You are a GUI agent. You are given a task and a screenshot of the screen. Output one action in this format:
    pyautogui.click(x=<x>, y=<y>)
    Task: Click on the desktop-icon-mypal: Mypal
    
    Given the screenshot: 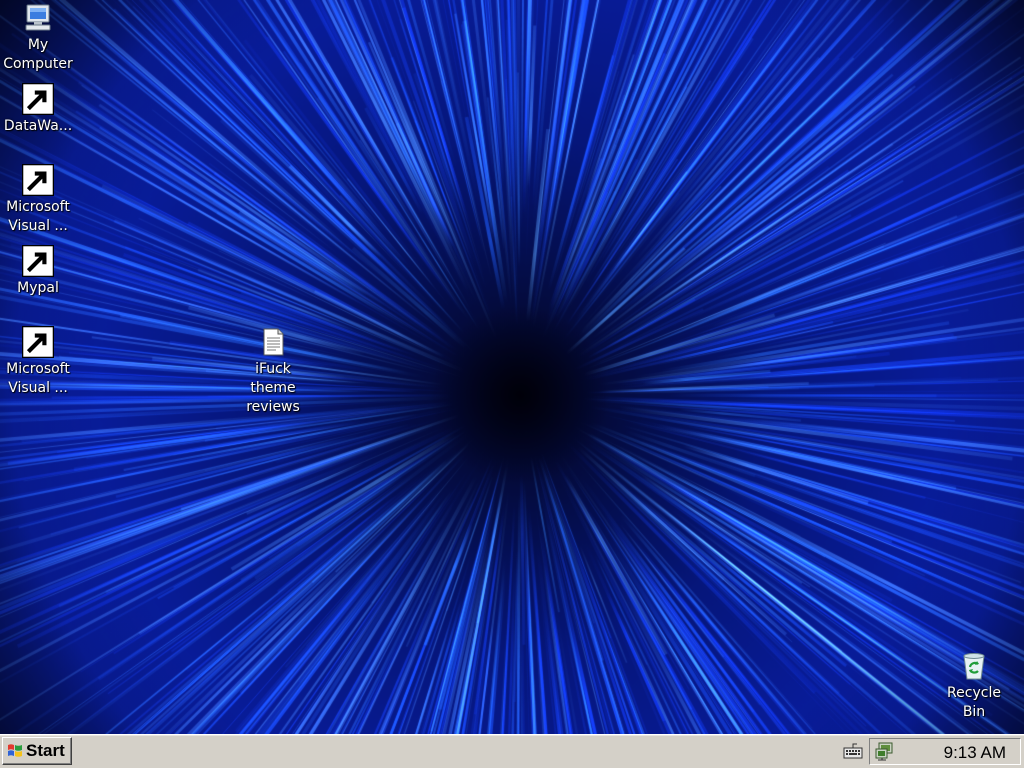 What is the action you would take?
    pyautogui.click(x=38, y=271)
    